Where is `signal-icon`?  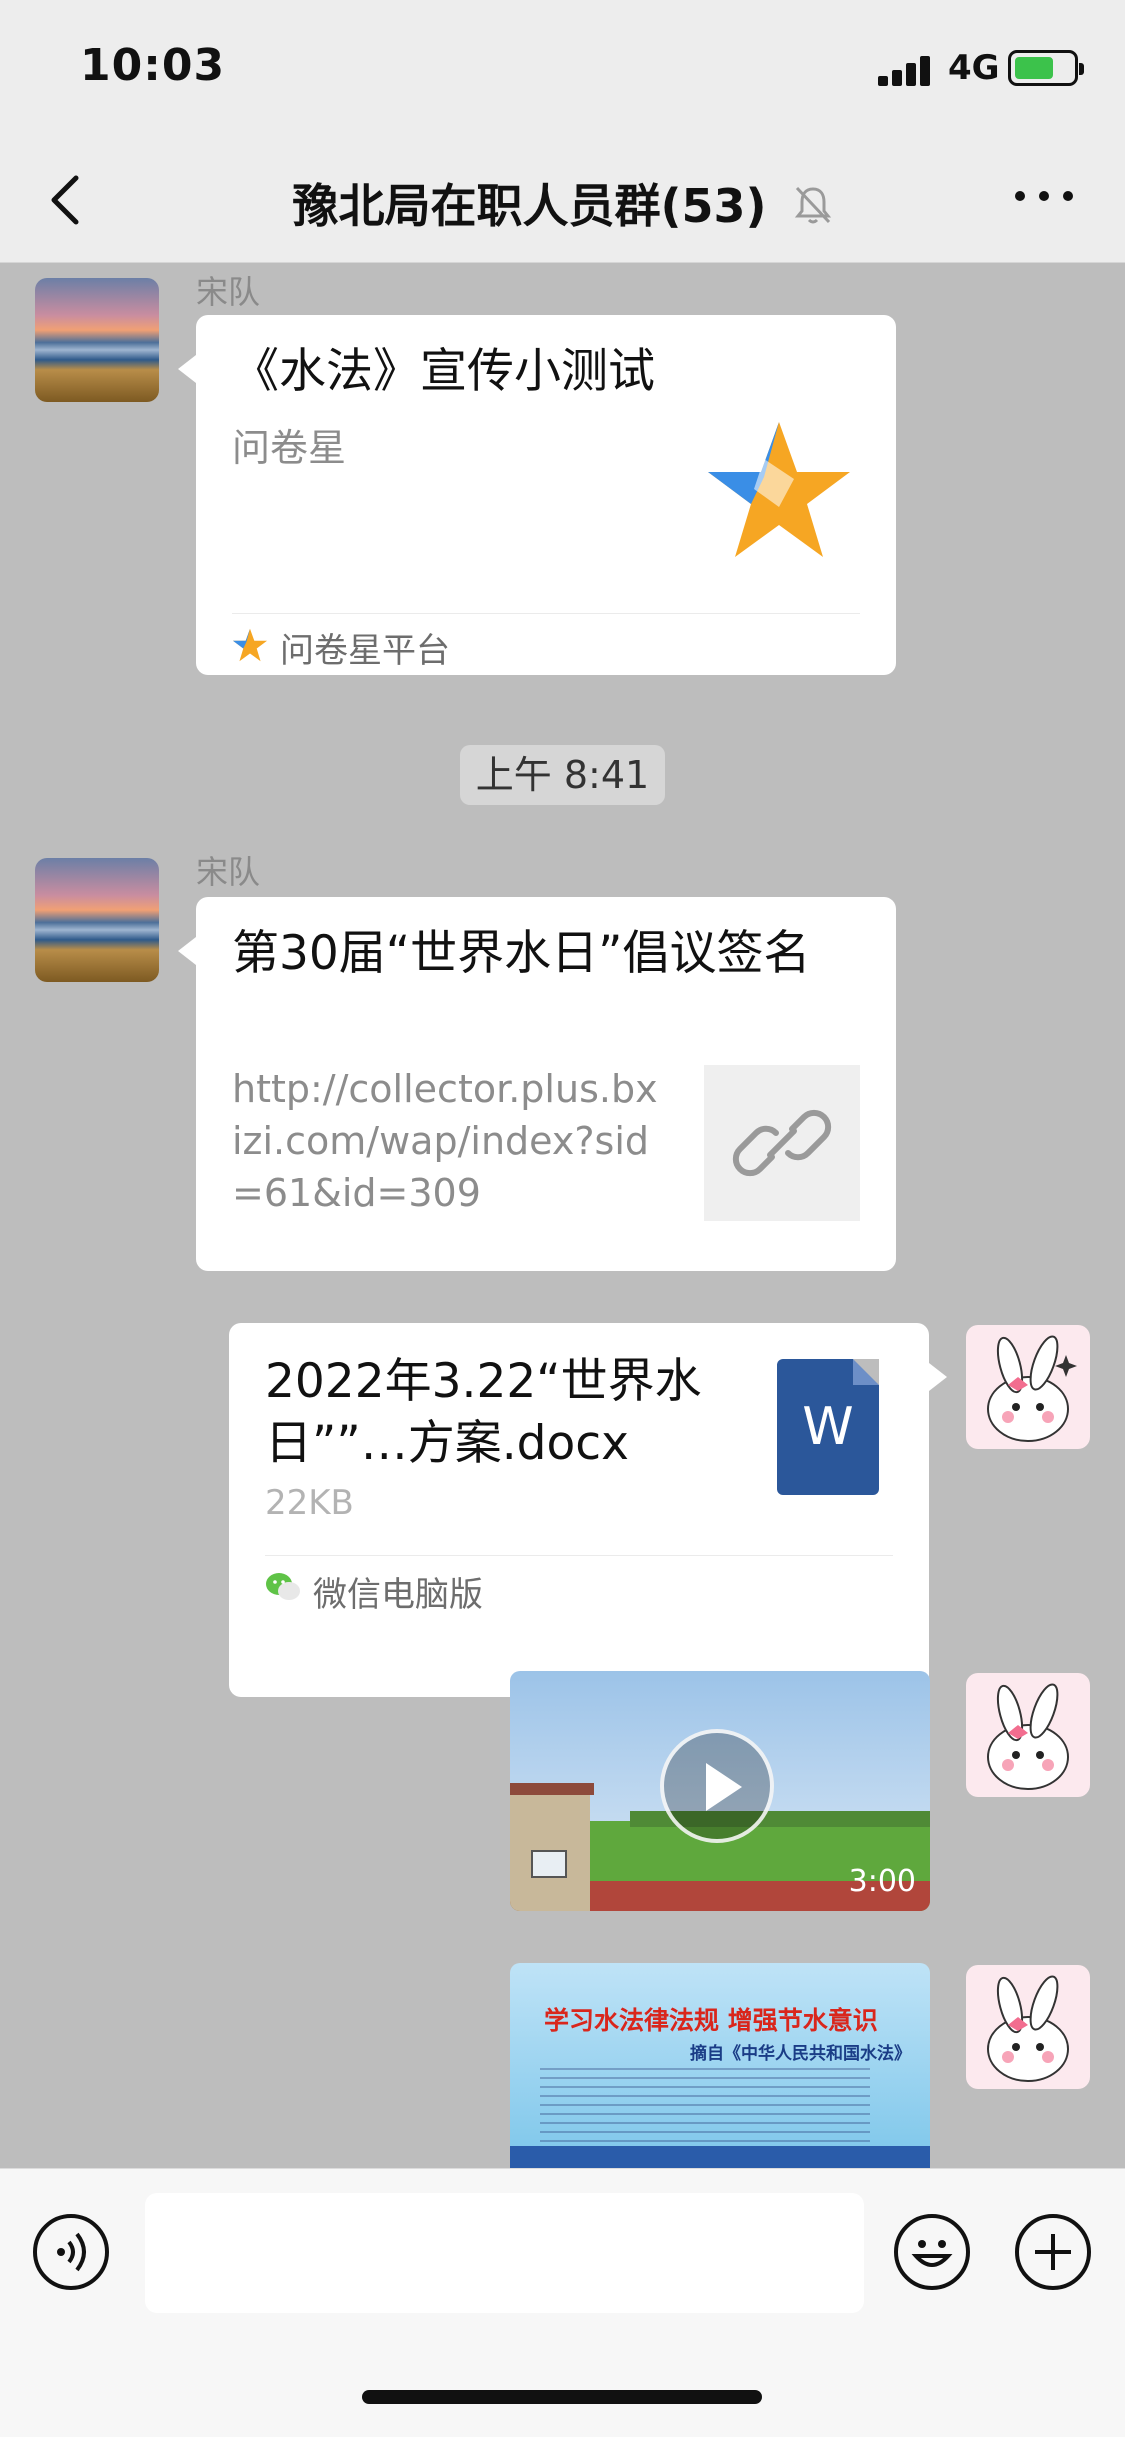
signal-icon is located at coordinates (908, 69).